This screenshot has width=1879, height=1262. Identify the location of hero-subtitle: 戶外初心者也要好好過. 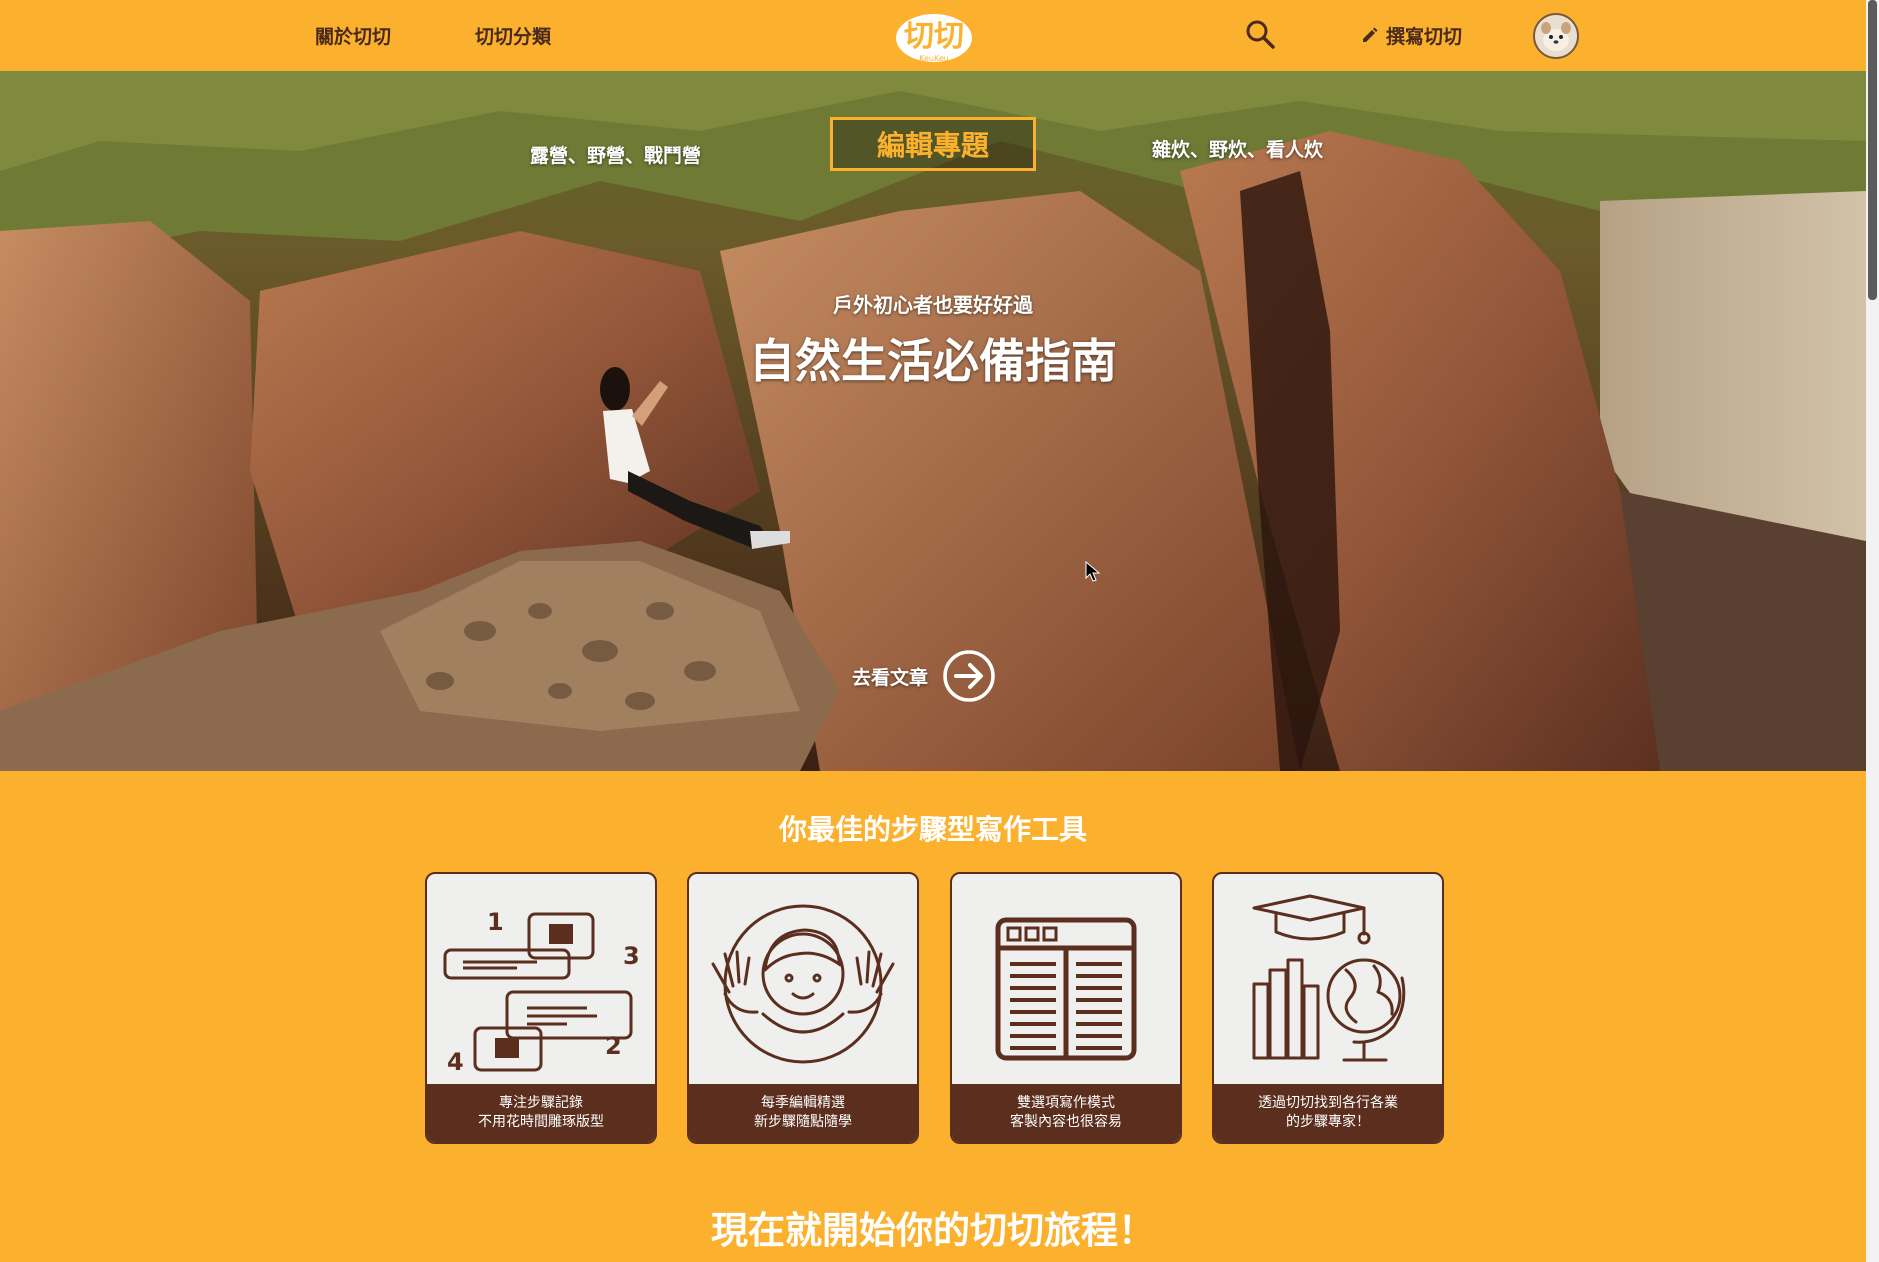
(933, 305).